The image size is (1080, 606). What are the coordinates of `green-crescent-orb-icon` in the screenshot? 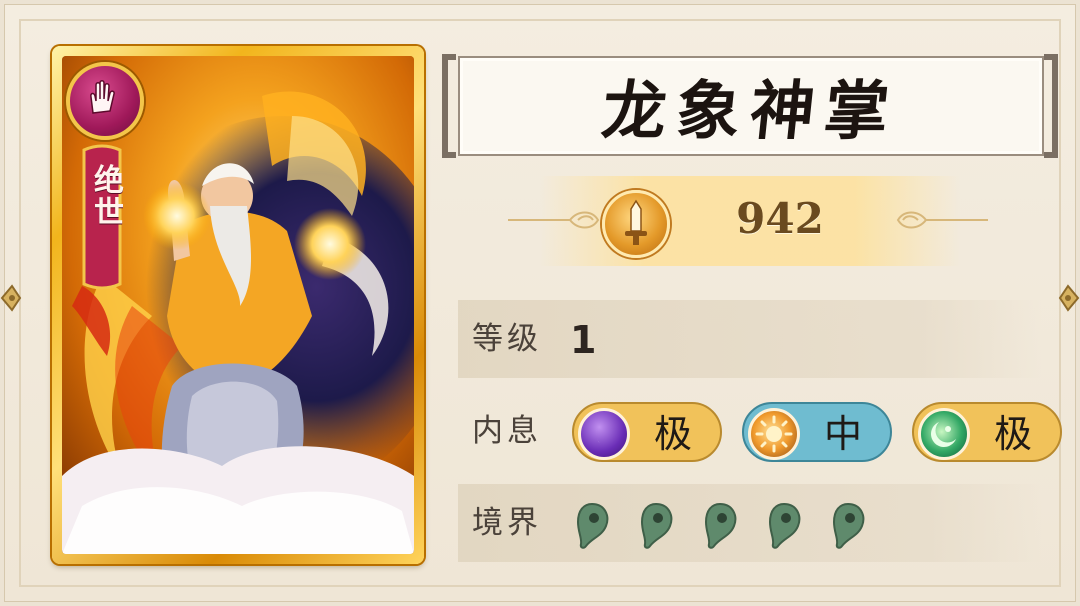 It's located at (944, 434).